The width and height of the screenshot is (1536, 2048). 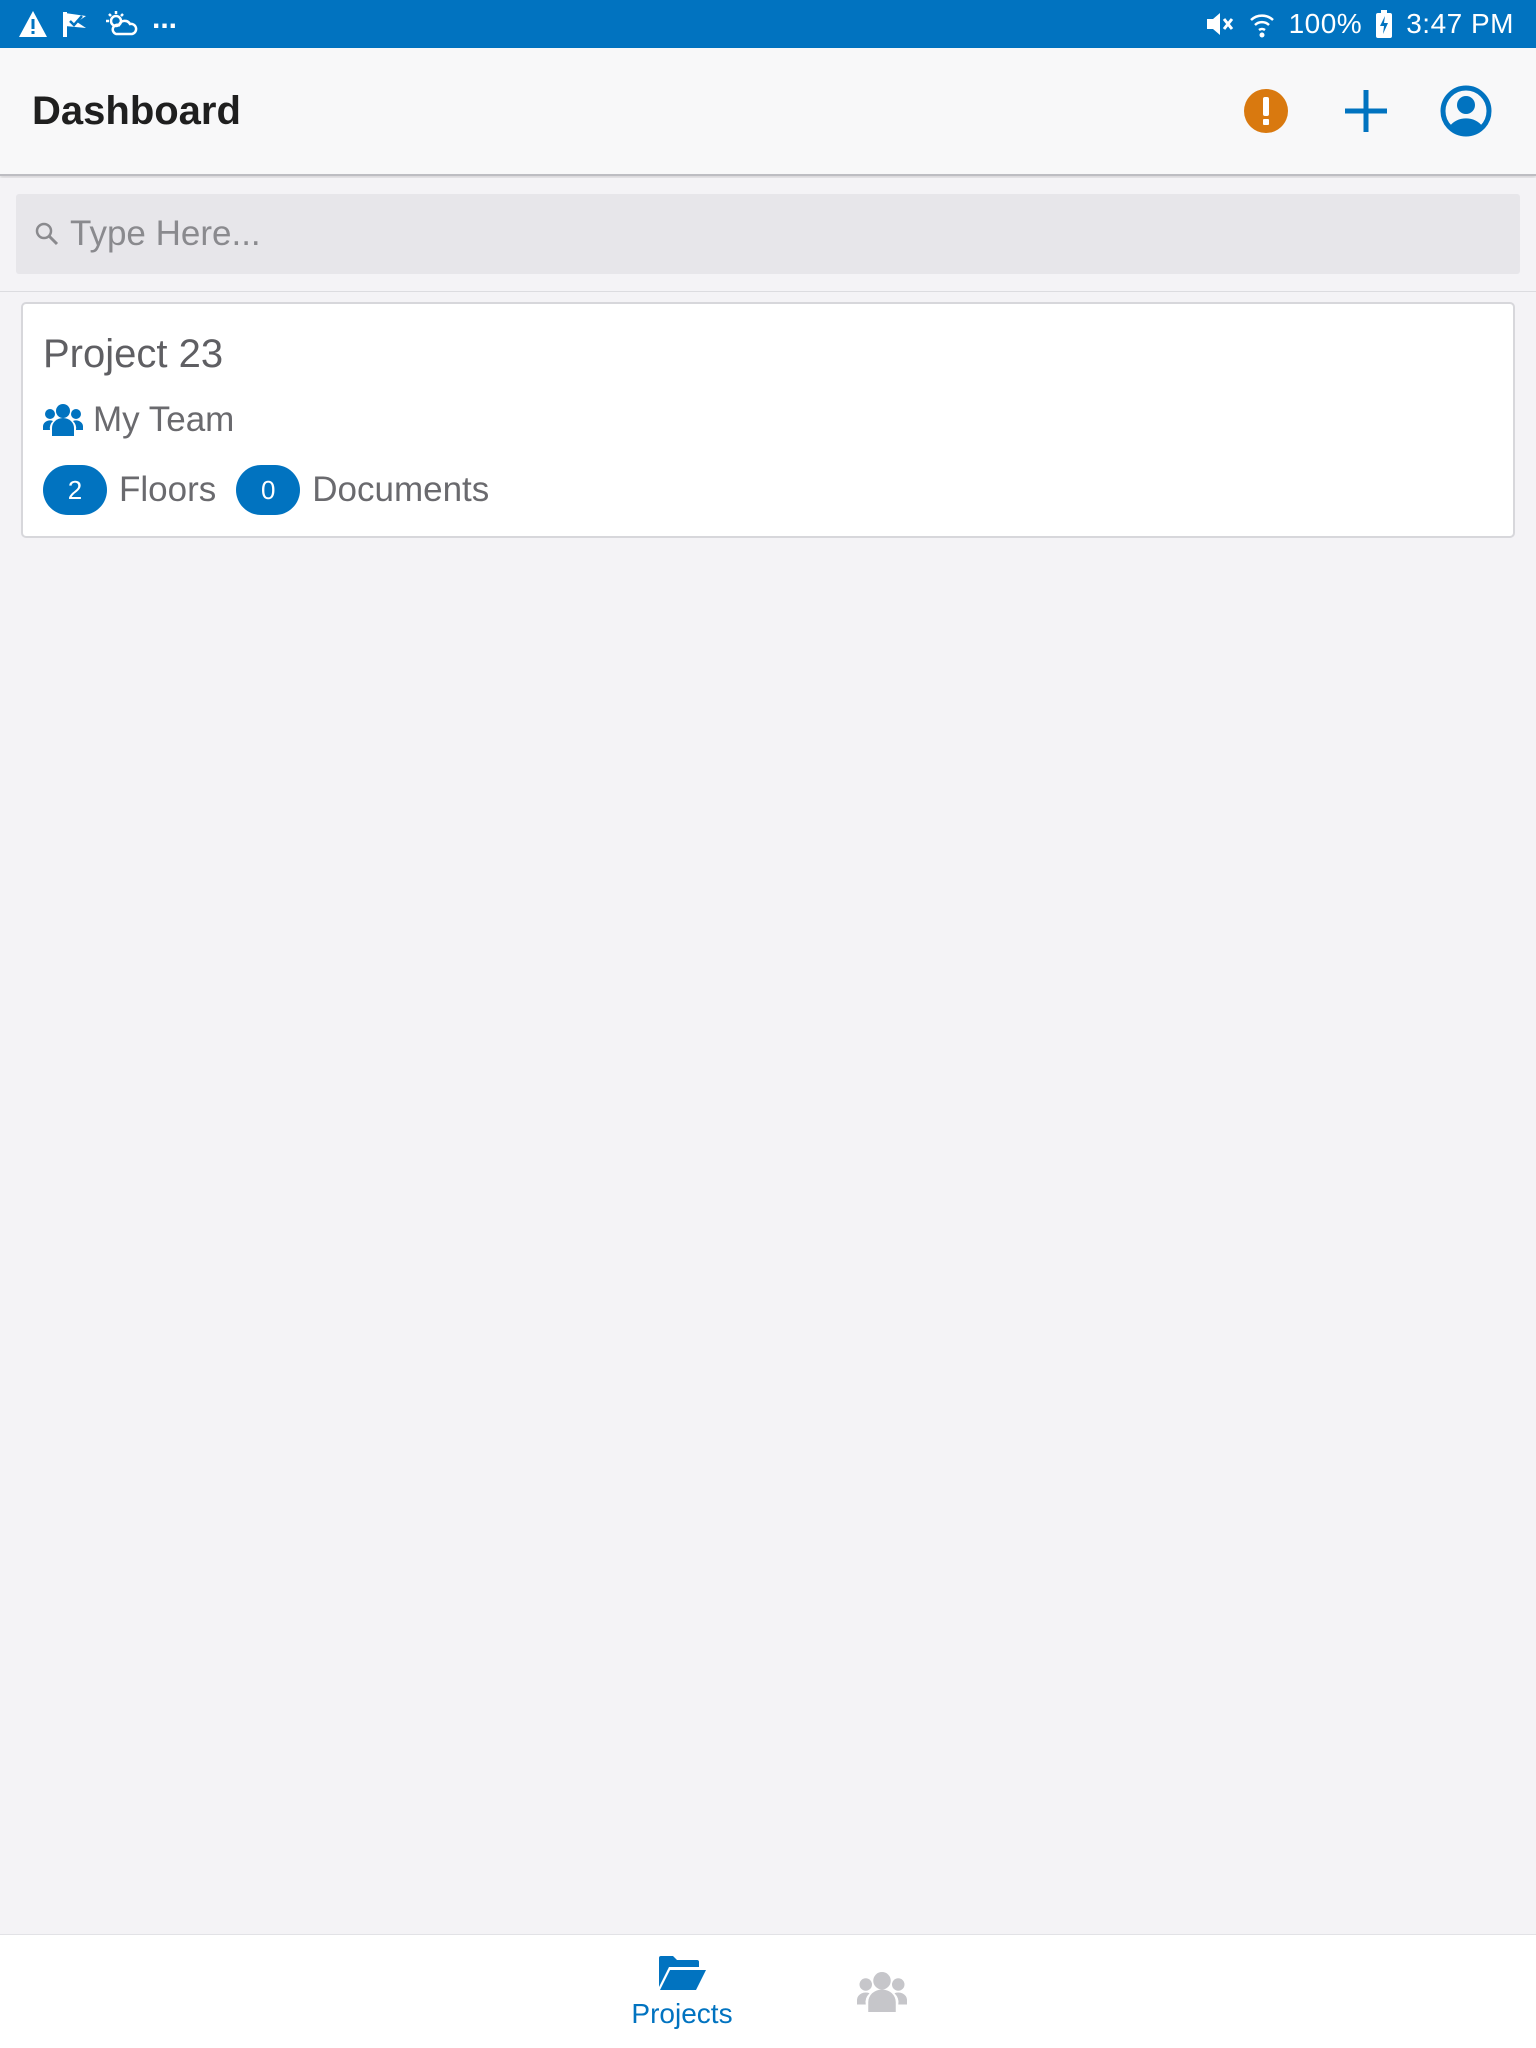 I want to click on weather-icon, so click(x=121, y=24).